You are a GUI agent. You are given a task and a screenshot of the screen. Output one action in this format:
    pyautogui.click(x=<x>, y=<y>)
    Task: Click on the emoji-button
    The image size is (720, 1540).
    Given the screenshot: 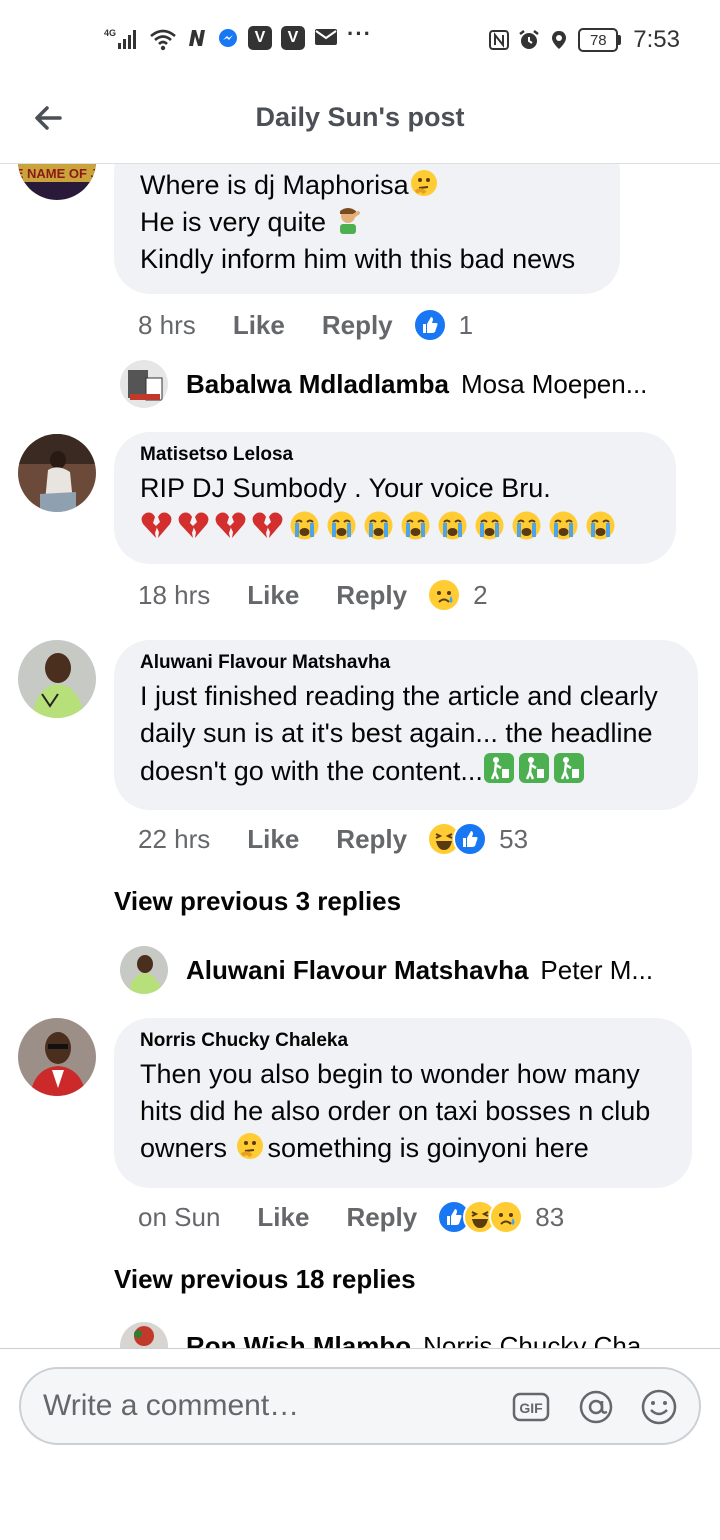 What is the action you would take?
    pyautogui.click(x=659, y=1407)
    